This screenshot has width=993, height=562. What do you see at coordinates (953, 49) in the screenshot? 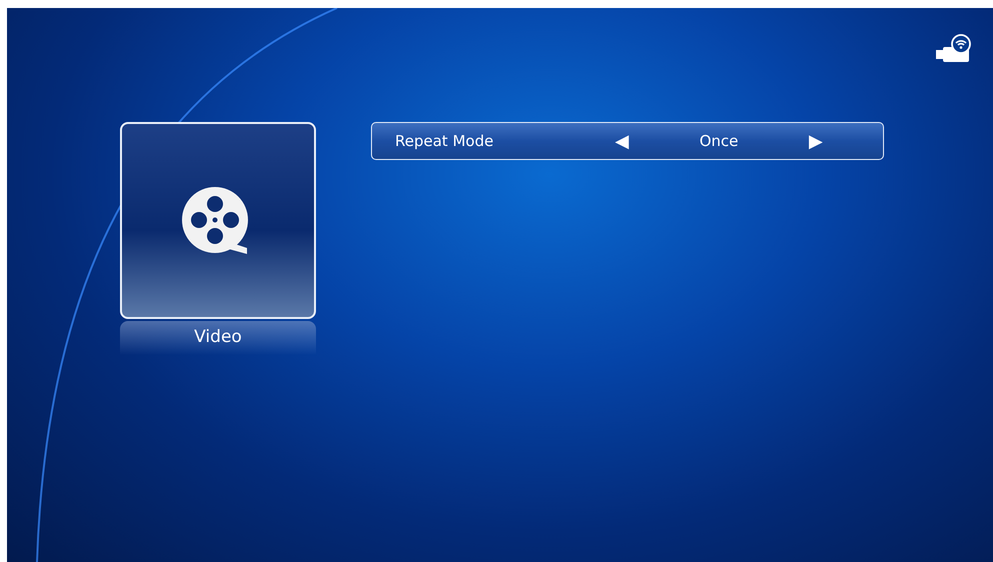
I see `wireless-dongle-icon` at bounding box center [953, 49].